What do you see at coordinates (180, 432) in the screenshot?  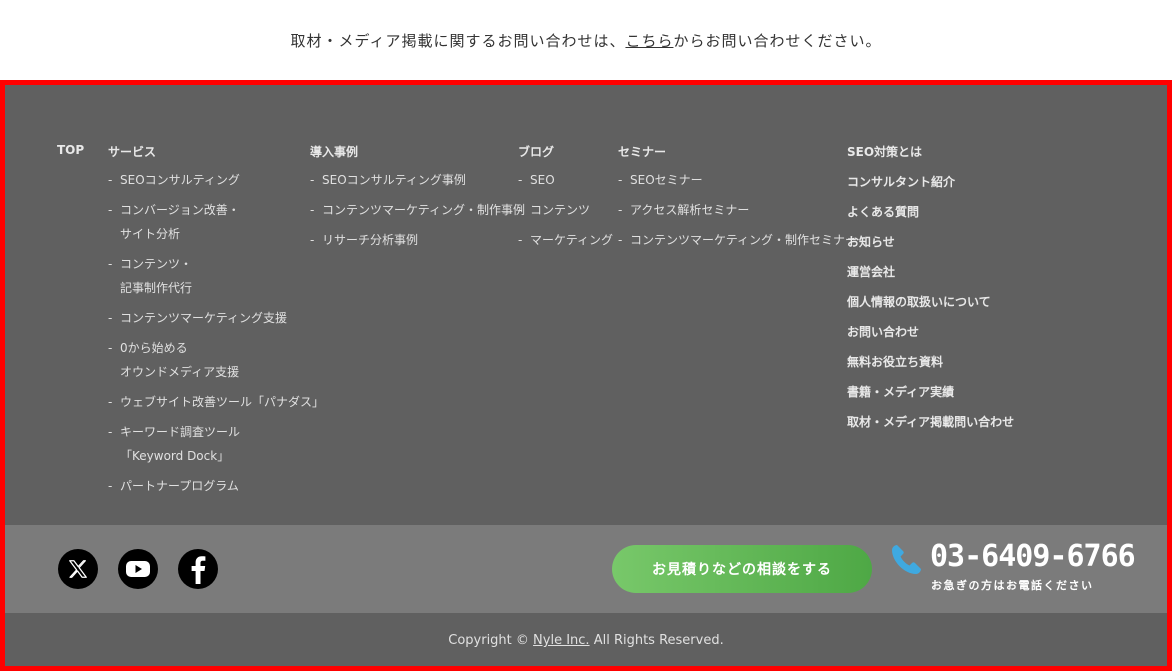 I see `services-item-label: キーワード調査ツール` at bounding box center [180, 432].